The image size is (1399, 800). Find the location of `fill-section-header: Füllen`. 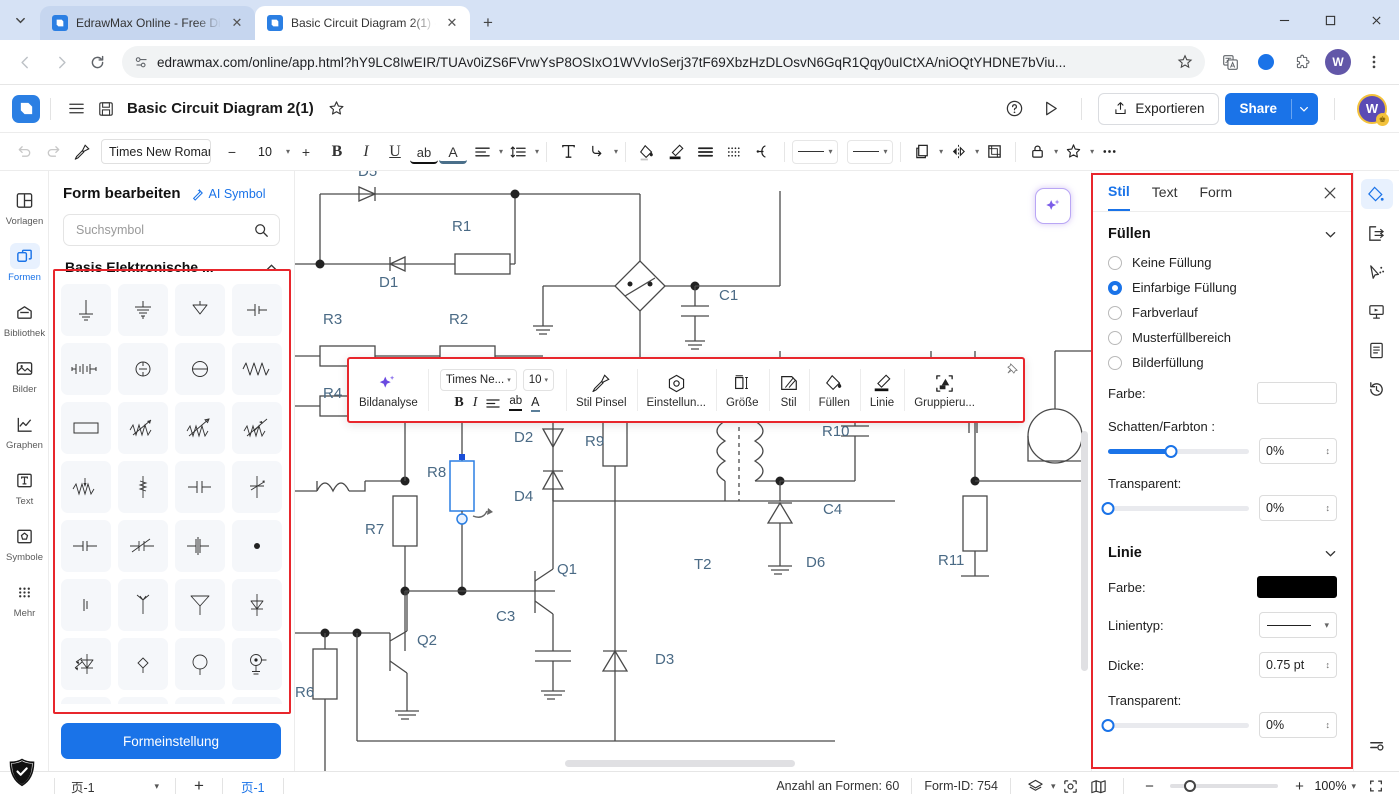

fill-section-header: Füllen is located at coordinates (1222, 231).